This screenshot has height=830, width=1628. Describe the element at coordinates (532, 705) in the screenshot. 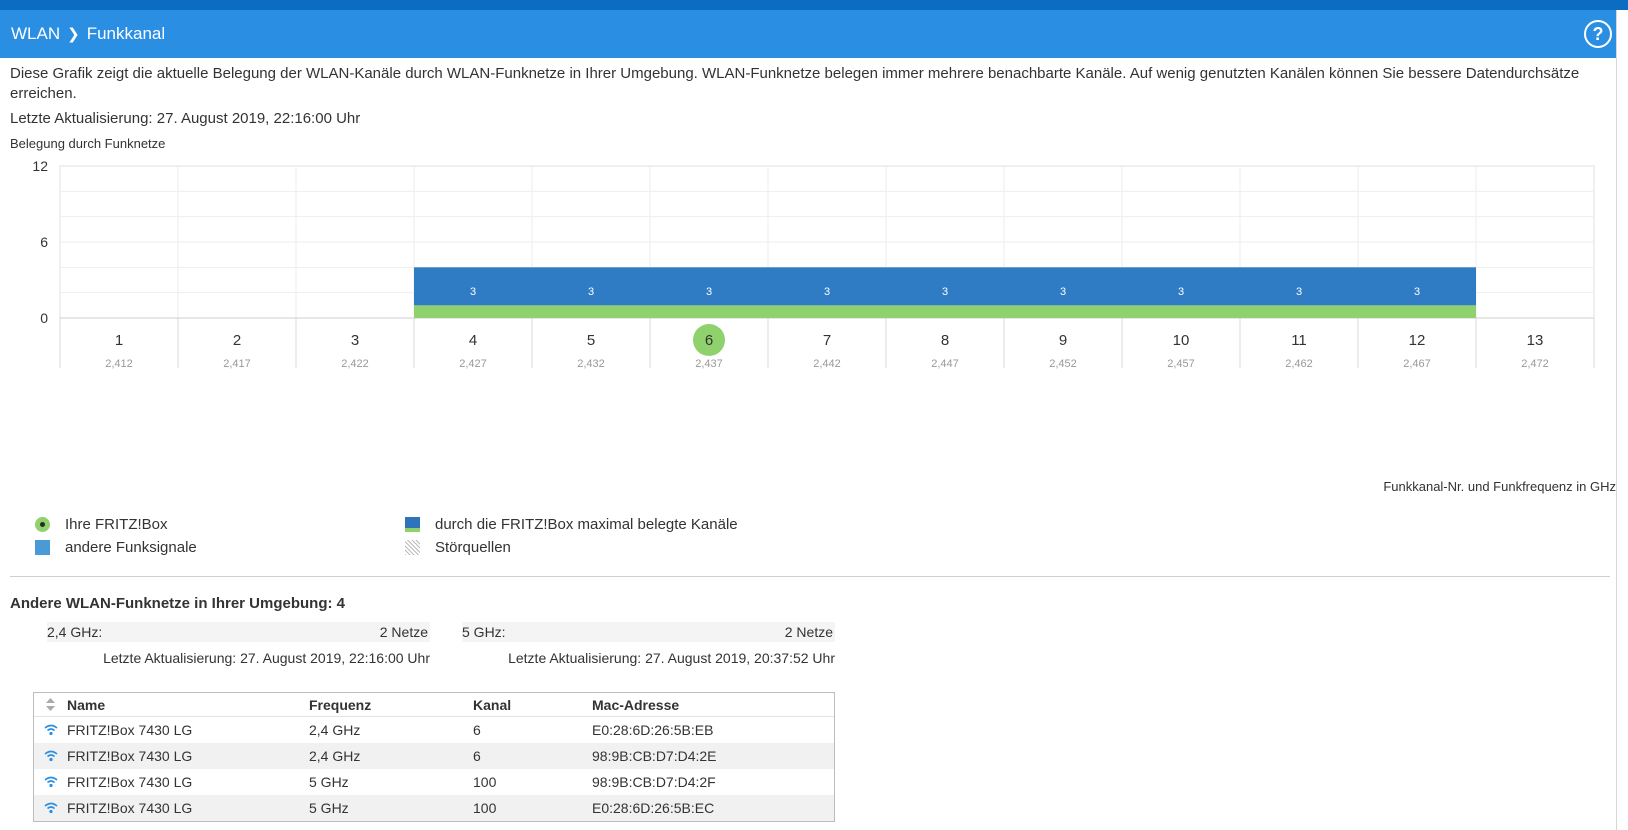

I see `column-header-channel: Kanal` at that location.